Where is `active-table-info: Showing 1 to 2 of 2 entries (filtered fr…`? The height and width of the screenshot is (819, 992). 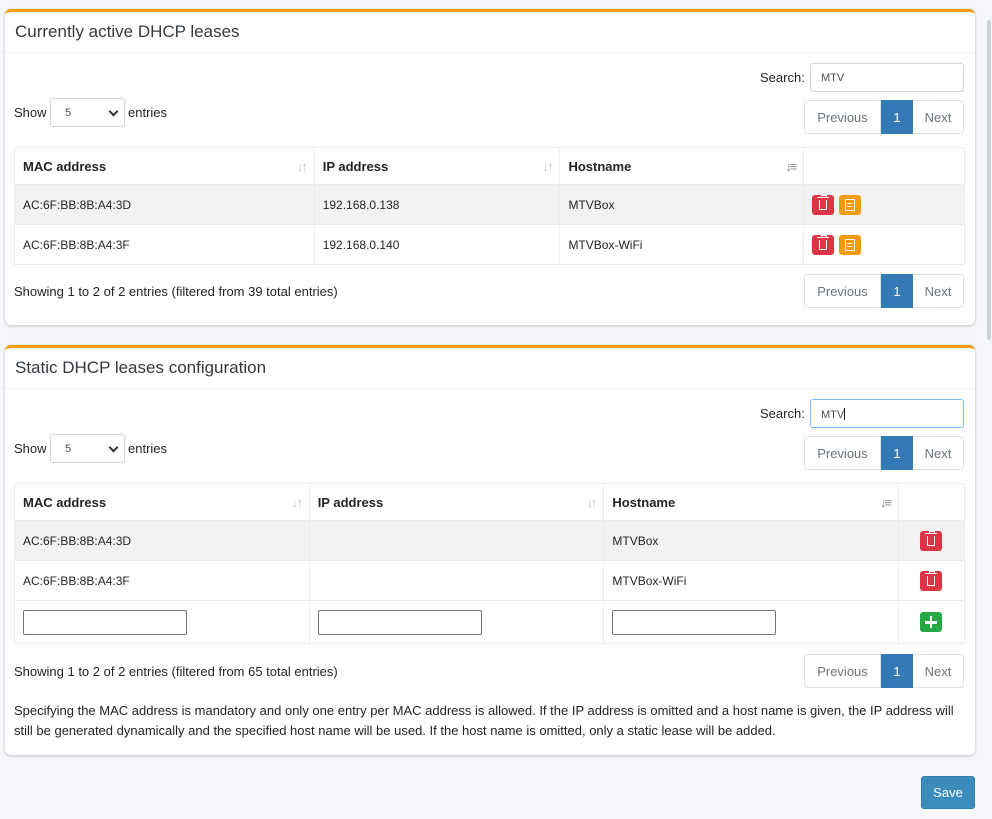 active-table-info: Showing 1 to 2 of 2 entries (filtered fr… is located at coordinates (176, 291).